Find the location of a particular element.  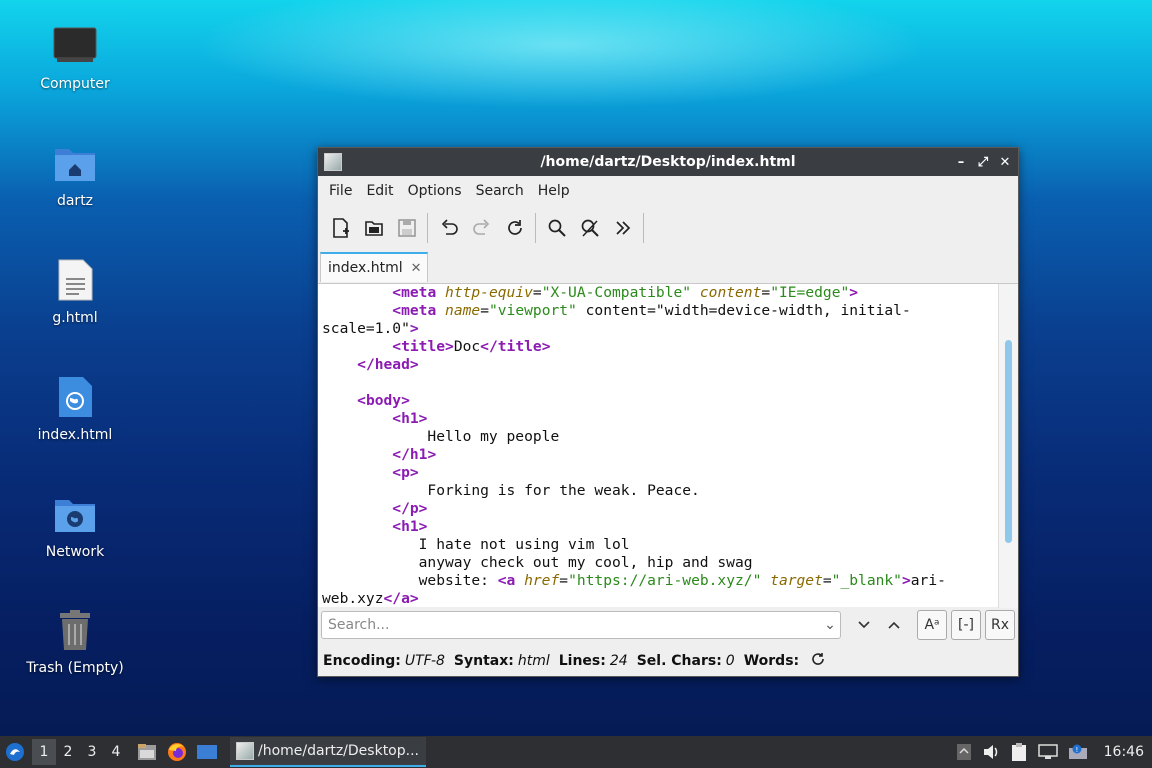

vertical-scrollbar is located at coordinates (1008, 446).